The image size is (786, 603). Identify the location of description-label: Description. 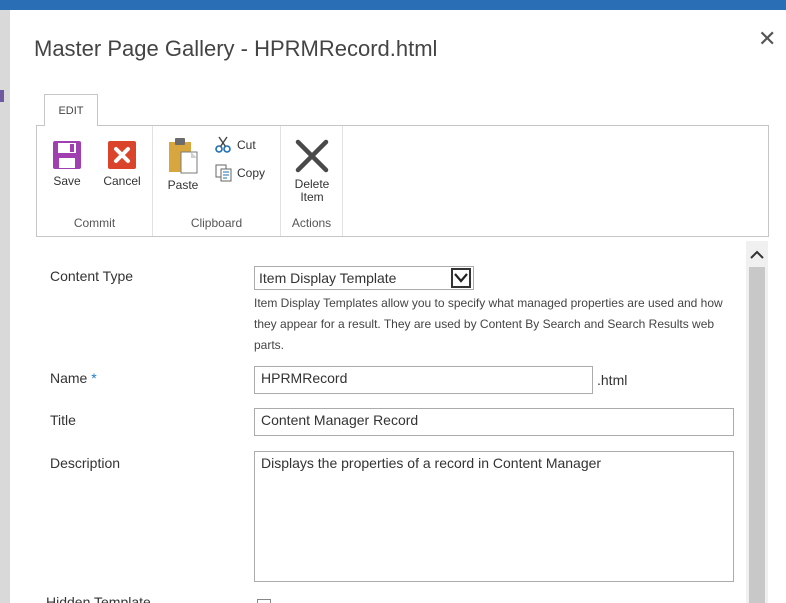
(85, 463).